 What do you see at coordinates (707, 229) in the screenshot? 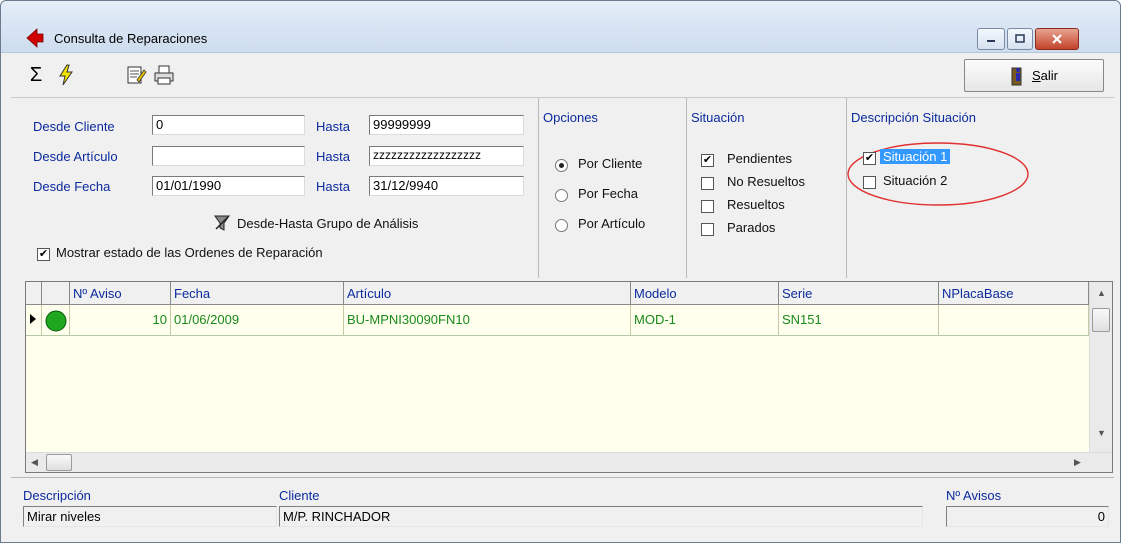
I see `parados-checkbox` at bounding box center [707, 229].